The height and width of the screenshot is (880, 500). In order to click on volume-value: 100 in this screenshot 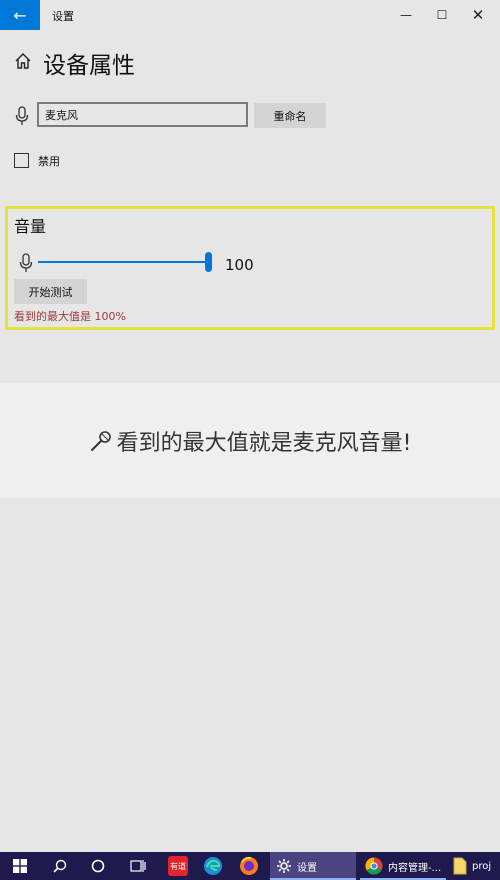, I will do `click(239, 265)`.